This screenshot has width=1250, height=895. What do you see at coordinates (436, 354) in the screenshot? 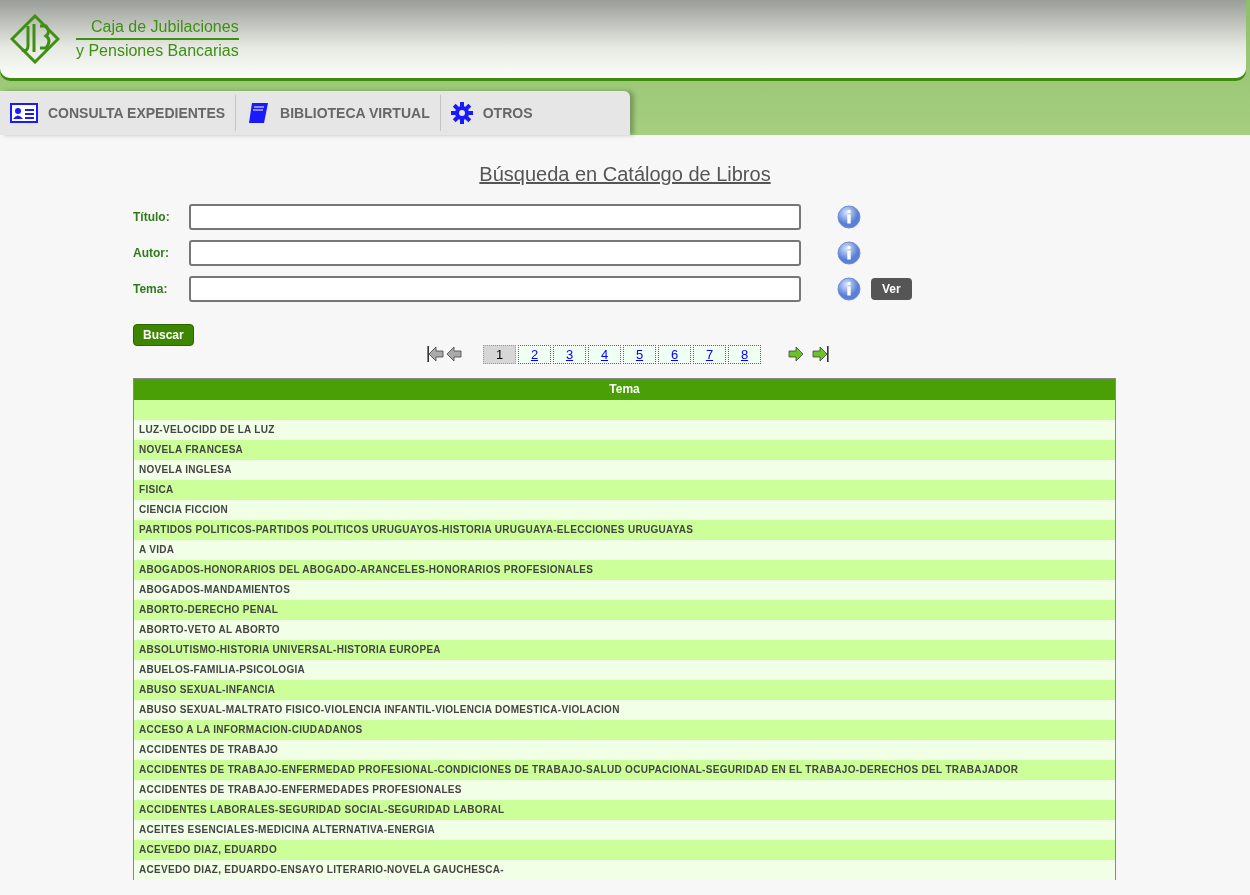
I see `first-page-icon` at bounding box center [436, 354].